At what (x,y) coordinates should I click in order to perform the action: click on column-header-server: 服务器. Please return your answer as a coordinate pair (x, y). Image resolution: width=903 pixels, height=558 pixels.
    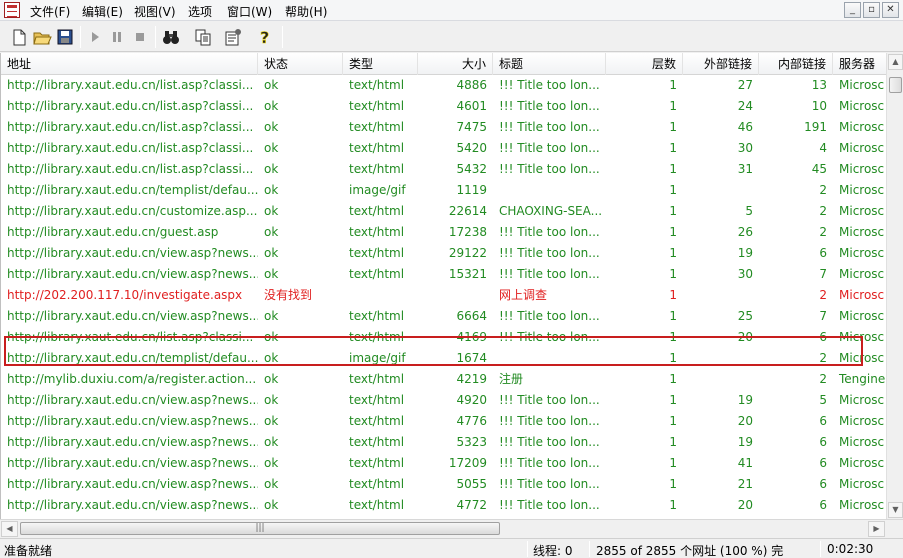
    Looking at the image, I should click on (859, 64).